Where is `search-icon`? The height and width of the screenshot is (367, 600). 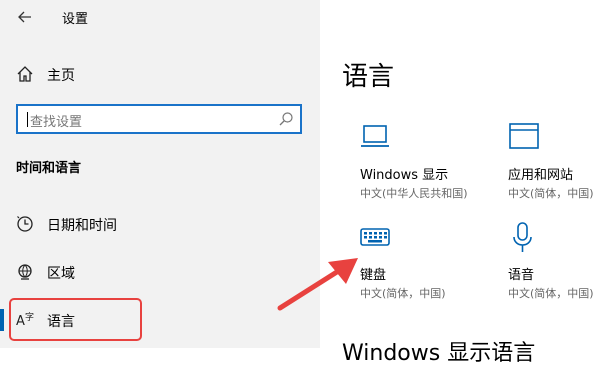
search-icon is located at coordinates (286, 119).